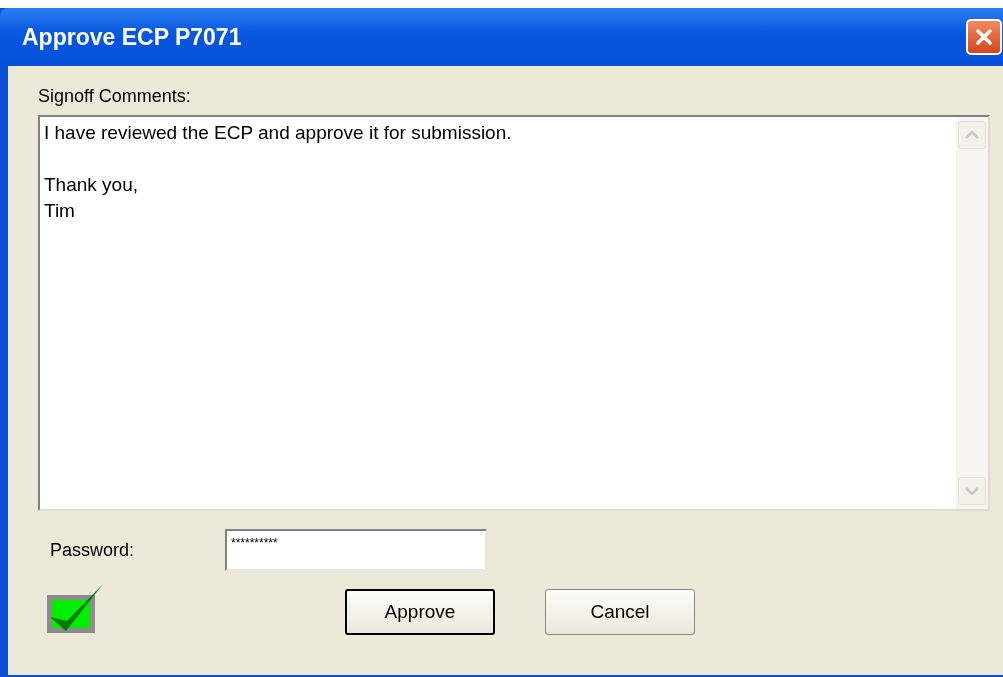  I want to click on comments-text: I have reviewed the ECP and approve it for submission. Thank you, Tim, so click(278, 172).